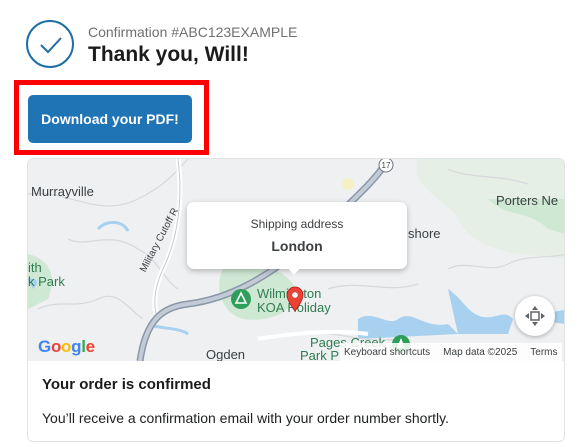 This screenshot has width=577, height=447. I want to click on map-label-shore: shore, so click(424, 233).